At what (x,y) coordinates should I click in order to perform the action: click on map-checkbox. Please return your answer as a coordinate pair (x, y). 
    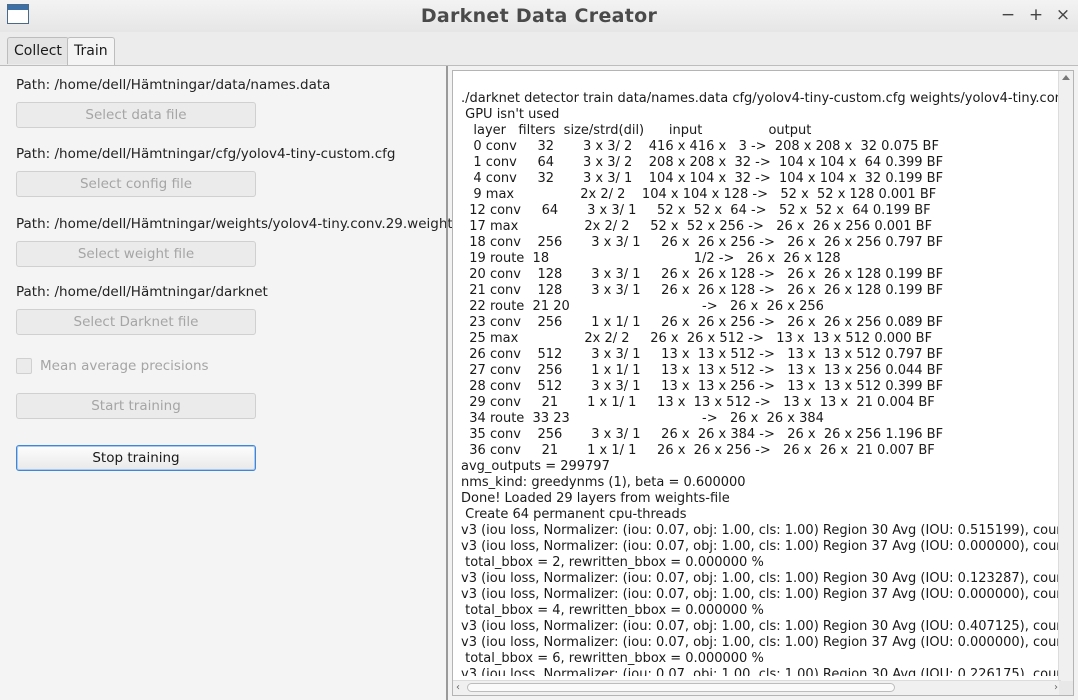
    Looking at the image, I should click on (24, 366).